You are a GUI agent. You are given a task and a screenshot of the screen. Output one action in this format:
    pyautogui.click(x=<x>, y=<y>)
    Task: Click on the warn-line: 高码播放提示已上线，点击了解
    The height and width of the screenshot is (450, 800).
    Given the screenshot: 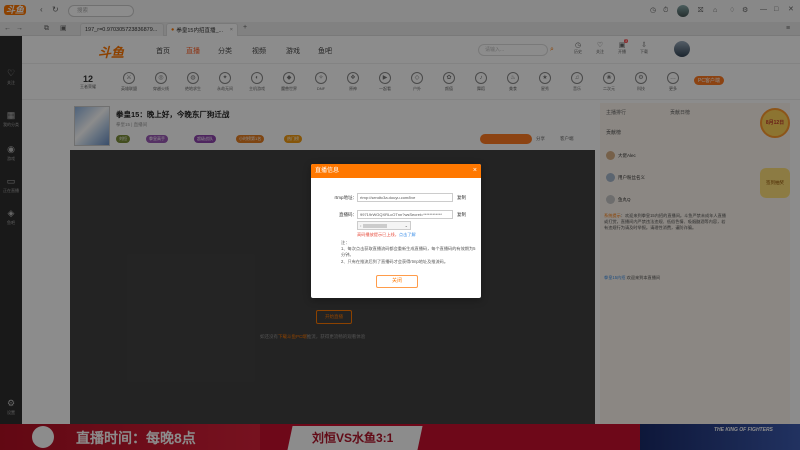 What is the action you would take?
    pyautogui.click(x=386, y=234)
    